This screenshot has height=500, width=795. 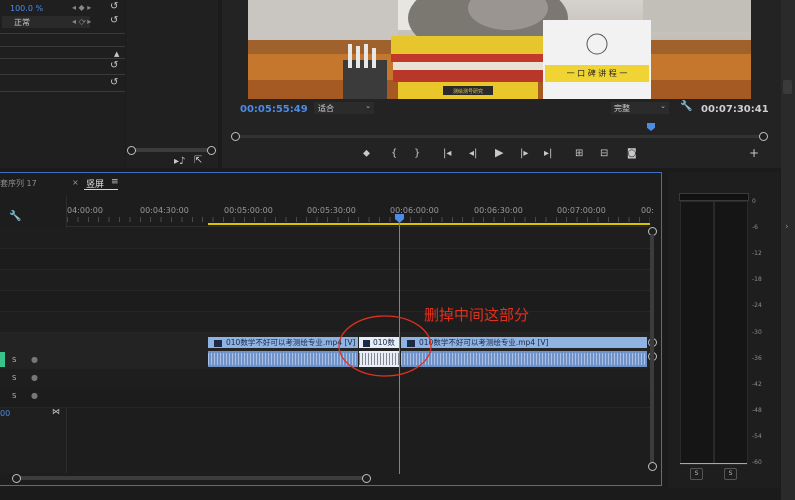 I want to click on mark-in-icon: {, so click(x=394, y=154).